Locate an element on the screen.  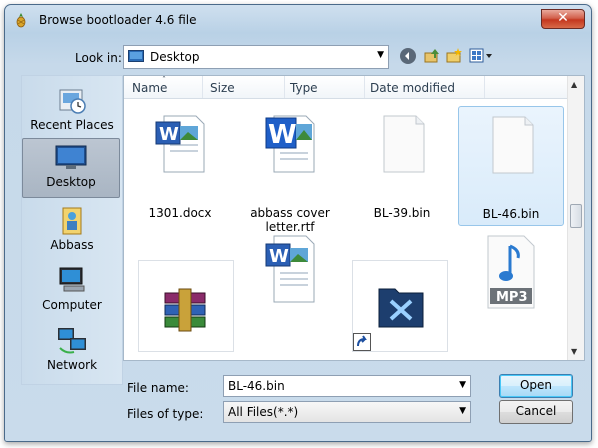
place-label: Abbass is located at coordinates (72, 245).